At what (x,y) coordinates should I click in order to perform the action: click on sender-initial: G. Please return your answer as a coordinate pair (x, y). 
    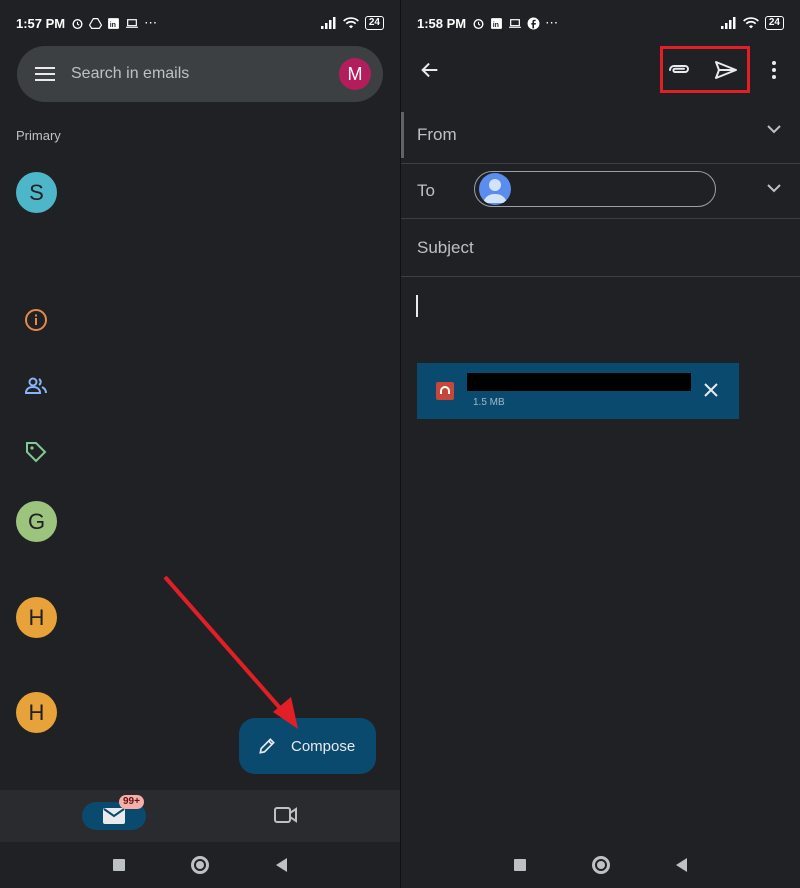
    Looking at the image, I should click on (36, 521).